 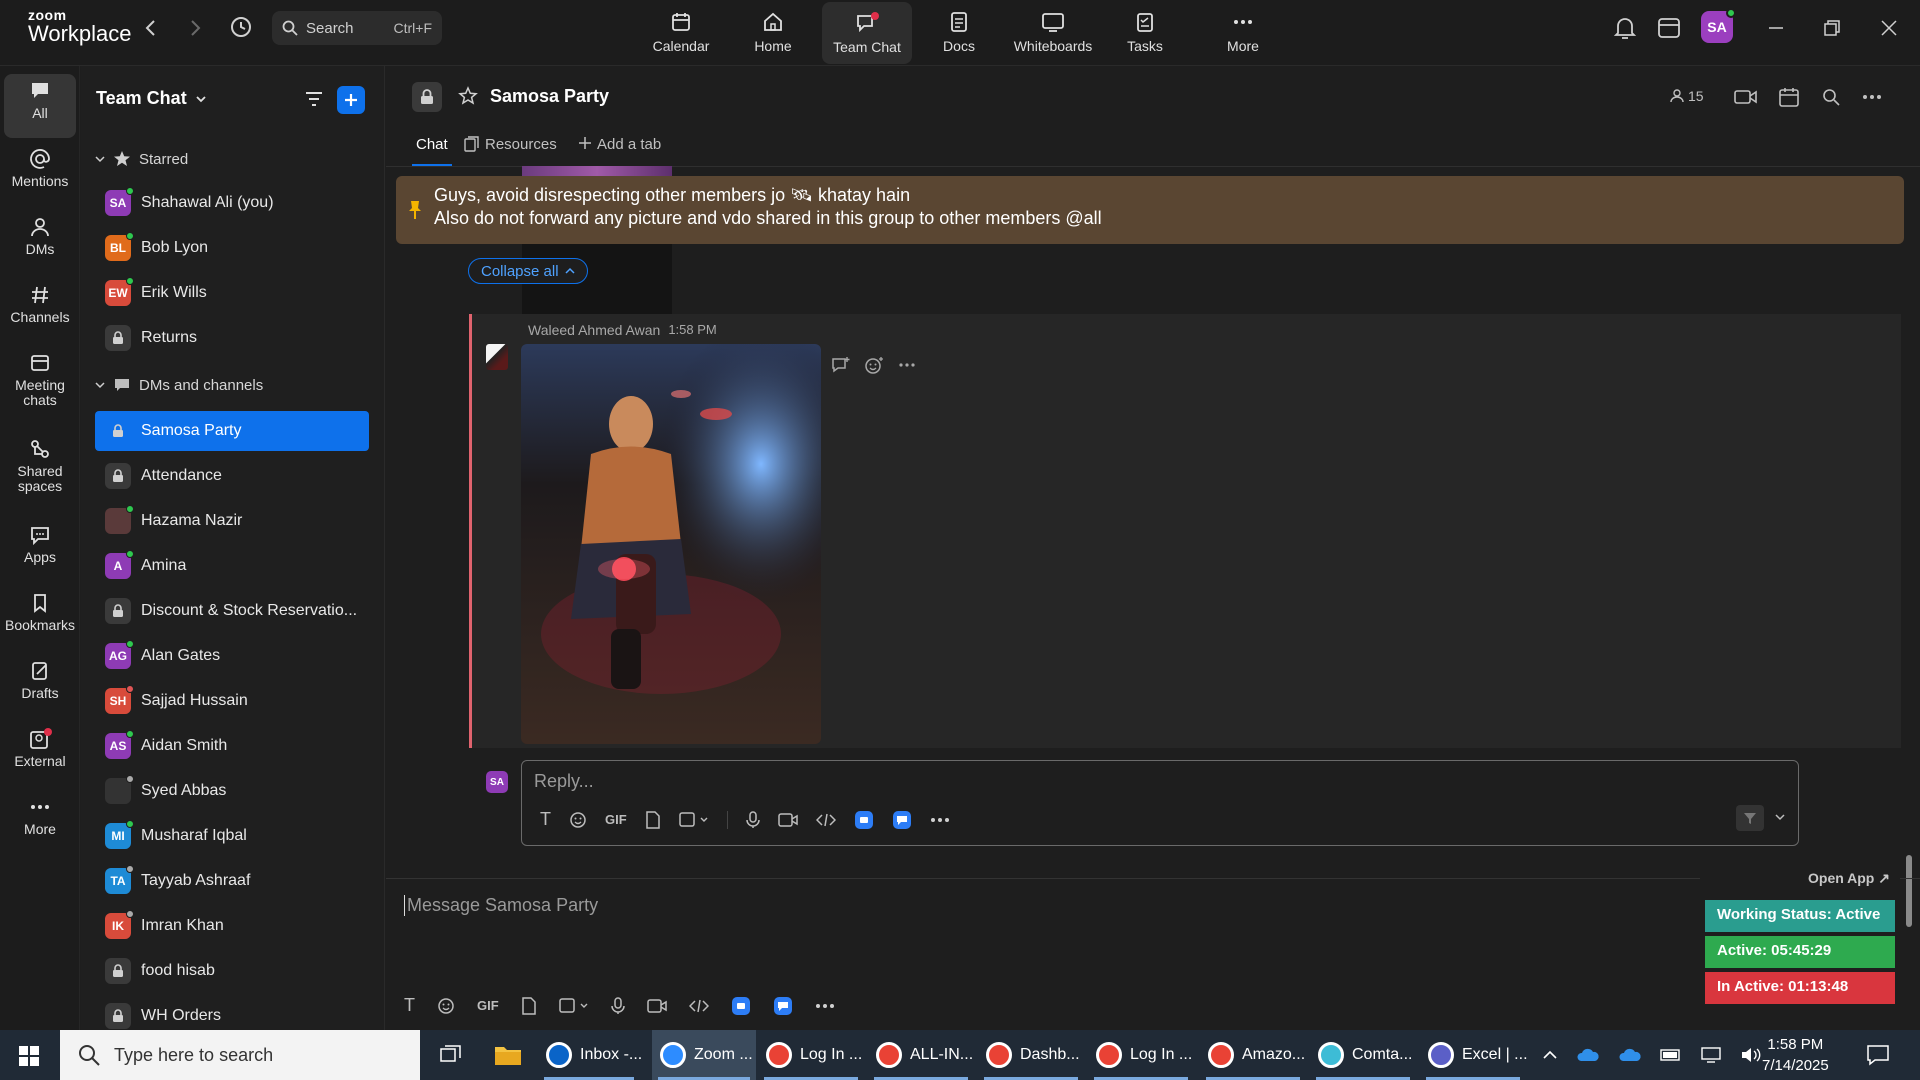 What do you see at coordinates (619, 144) in the screenshot?
I see `add-tab-button: Add a tab` at bounding box center [619, 144].